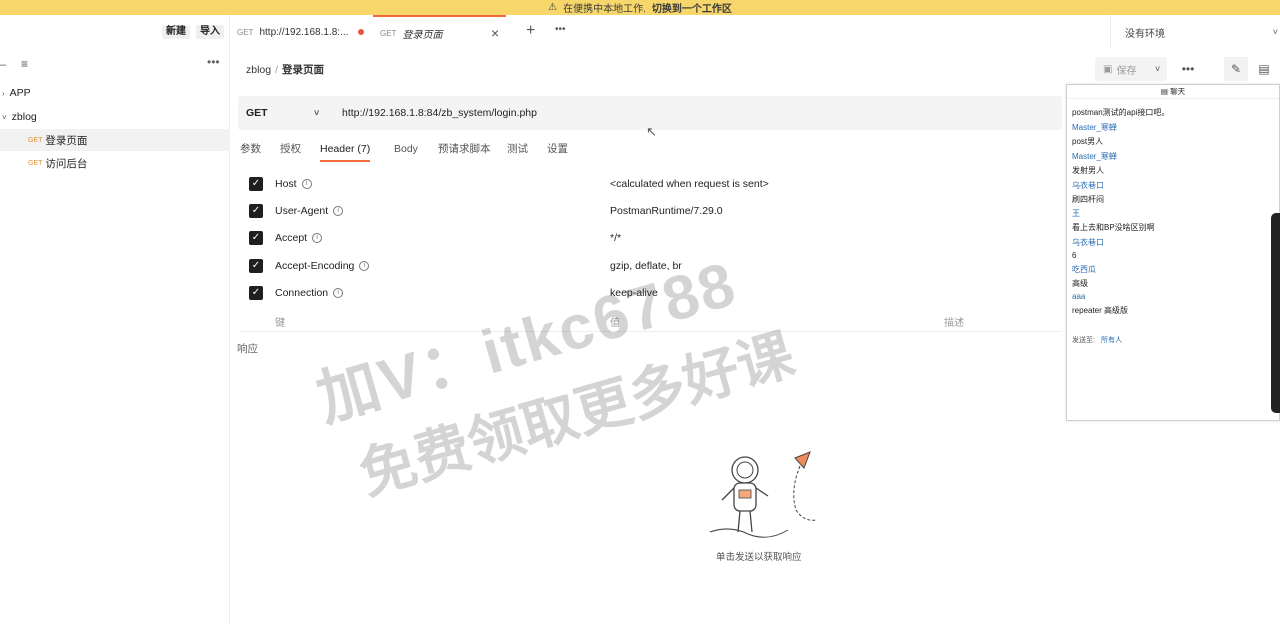 This screenshot has width=1280, height=624. What do you see at coordinates (1195, 32) in the screenshot?
I see `environment-select: 没有环境 ˅` at bounding box center [1195, 32].